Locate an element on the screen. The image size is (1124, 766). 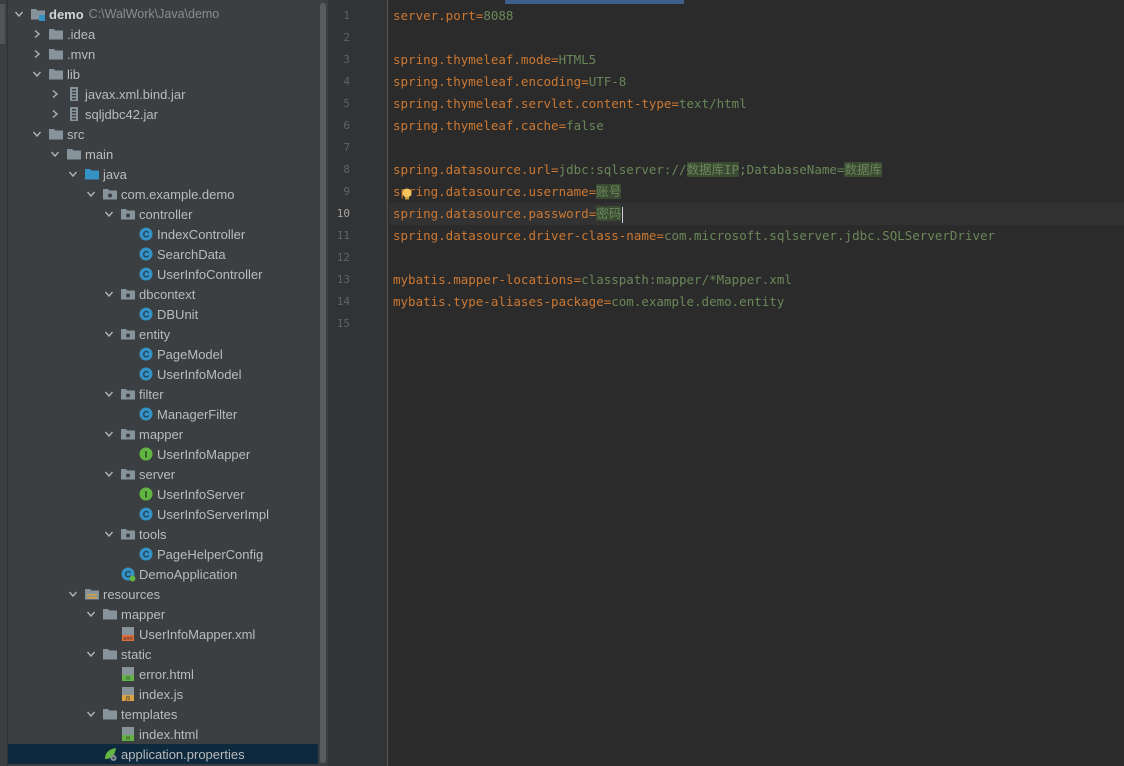
tree-item: C DBUnit is located at coordinates (163, 314).